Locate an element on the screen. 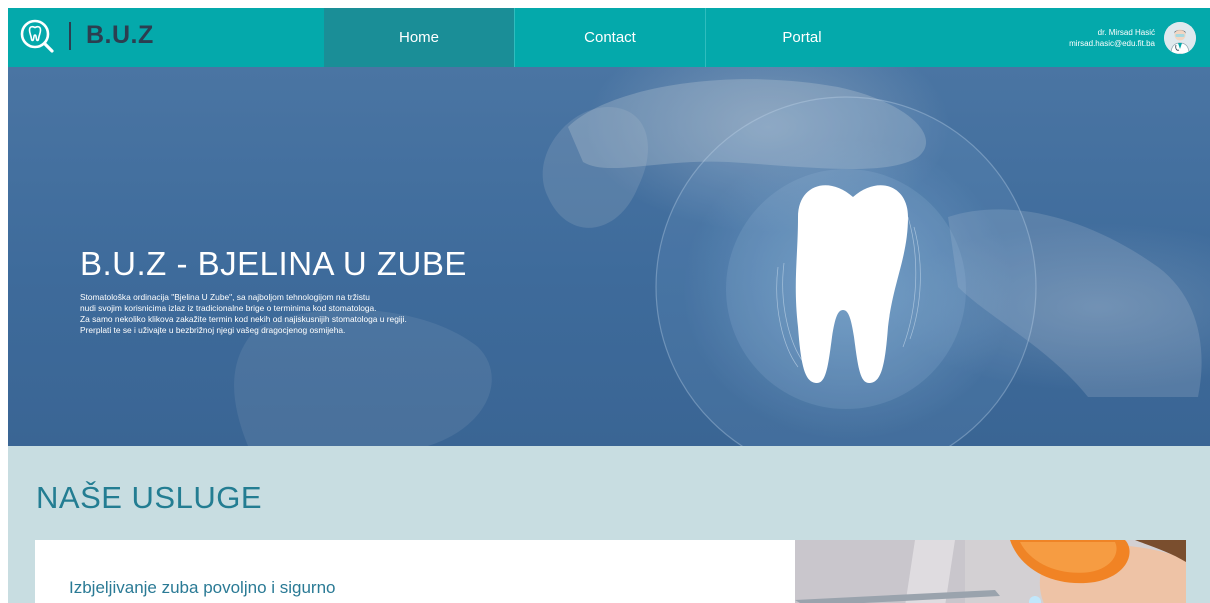  user-name: dr. Mirsad Hasić is located at coordinates (1126, 32).